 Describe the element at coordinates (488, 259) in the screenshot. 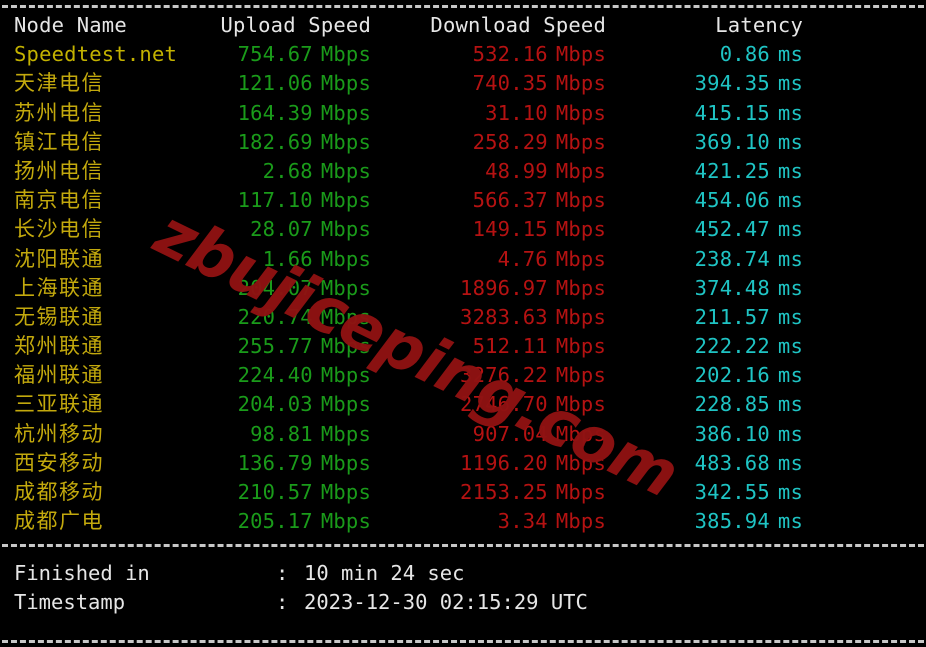

I see `download-speed-cell: 4.76 Mbps` at that location.